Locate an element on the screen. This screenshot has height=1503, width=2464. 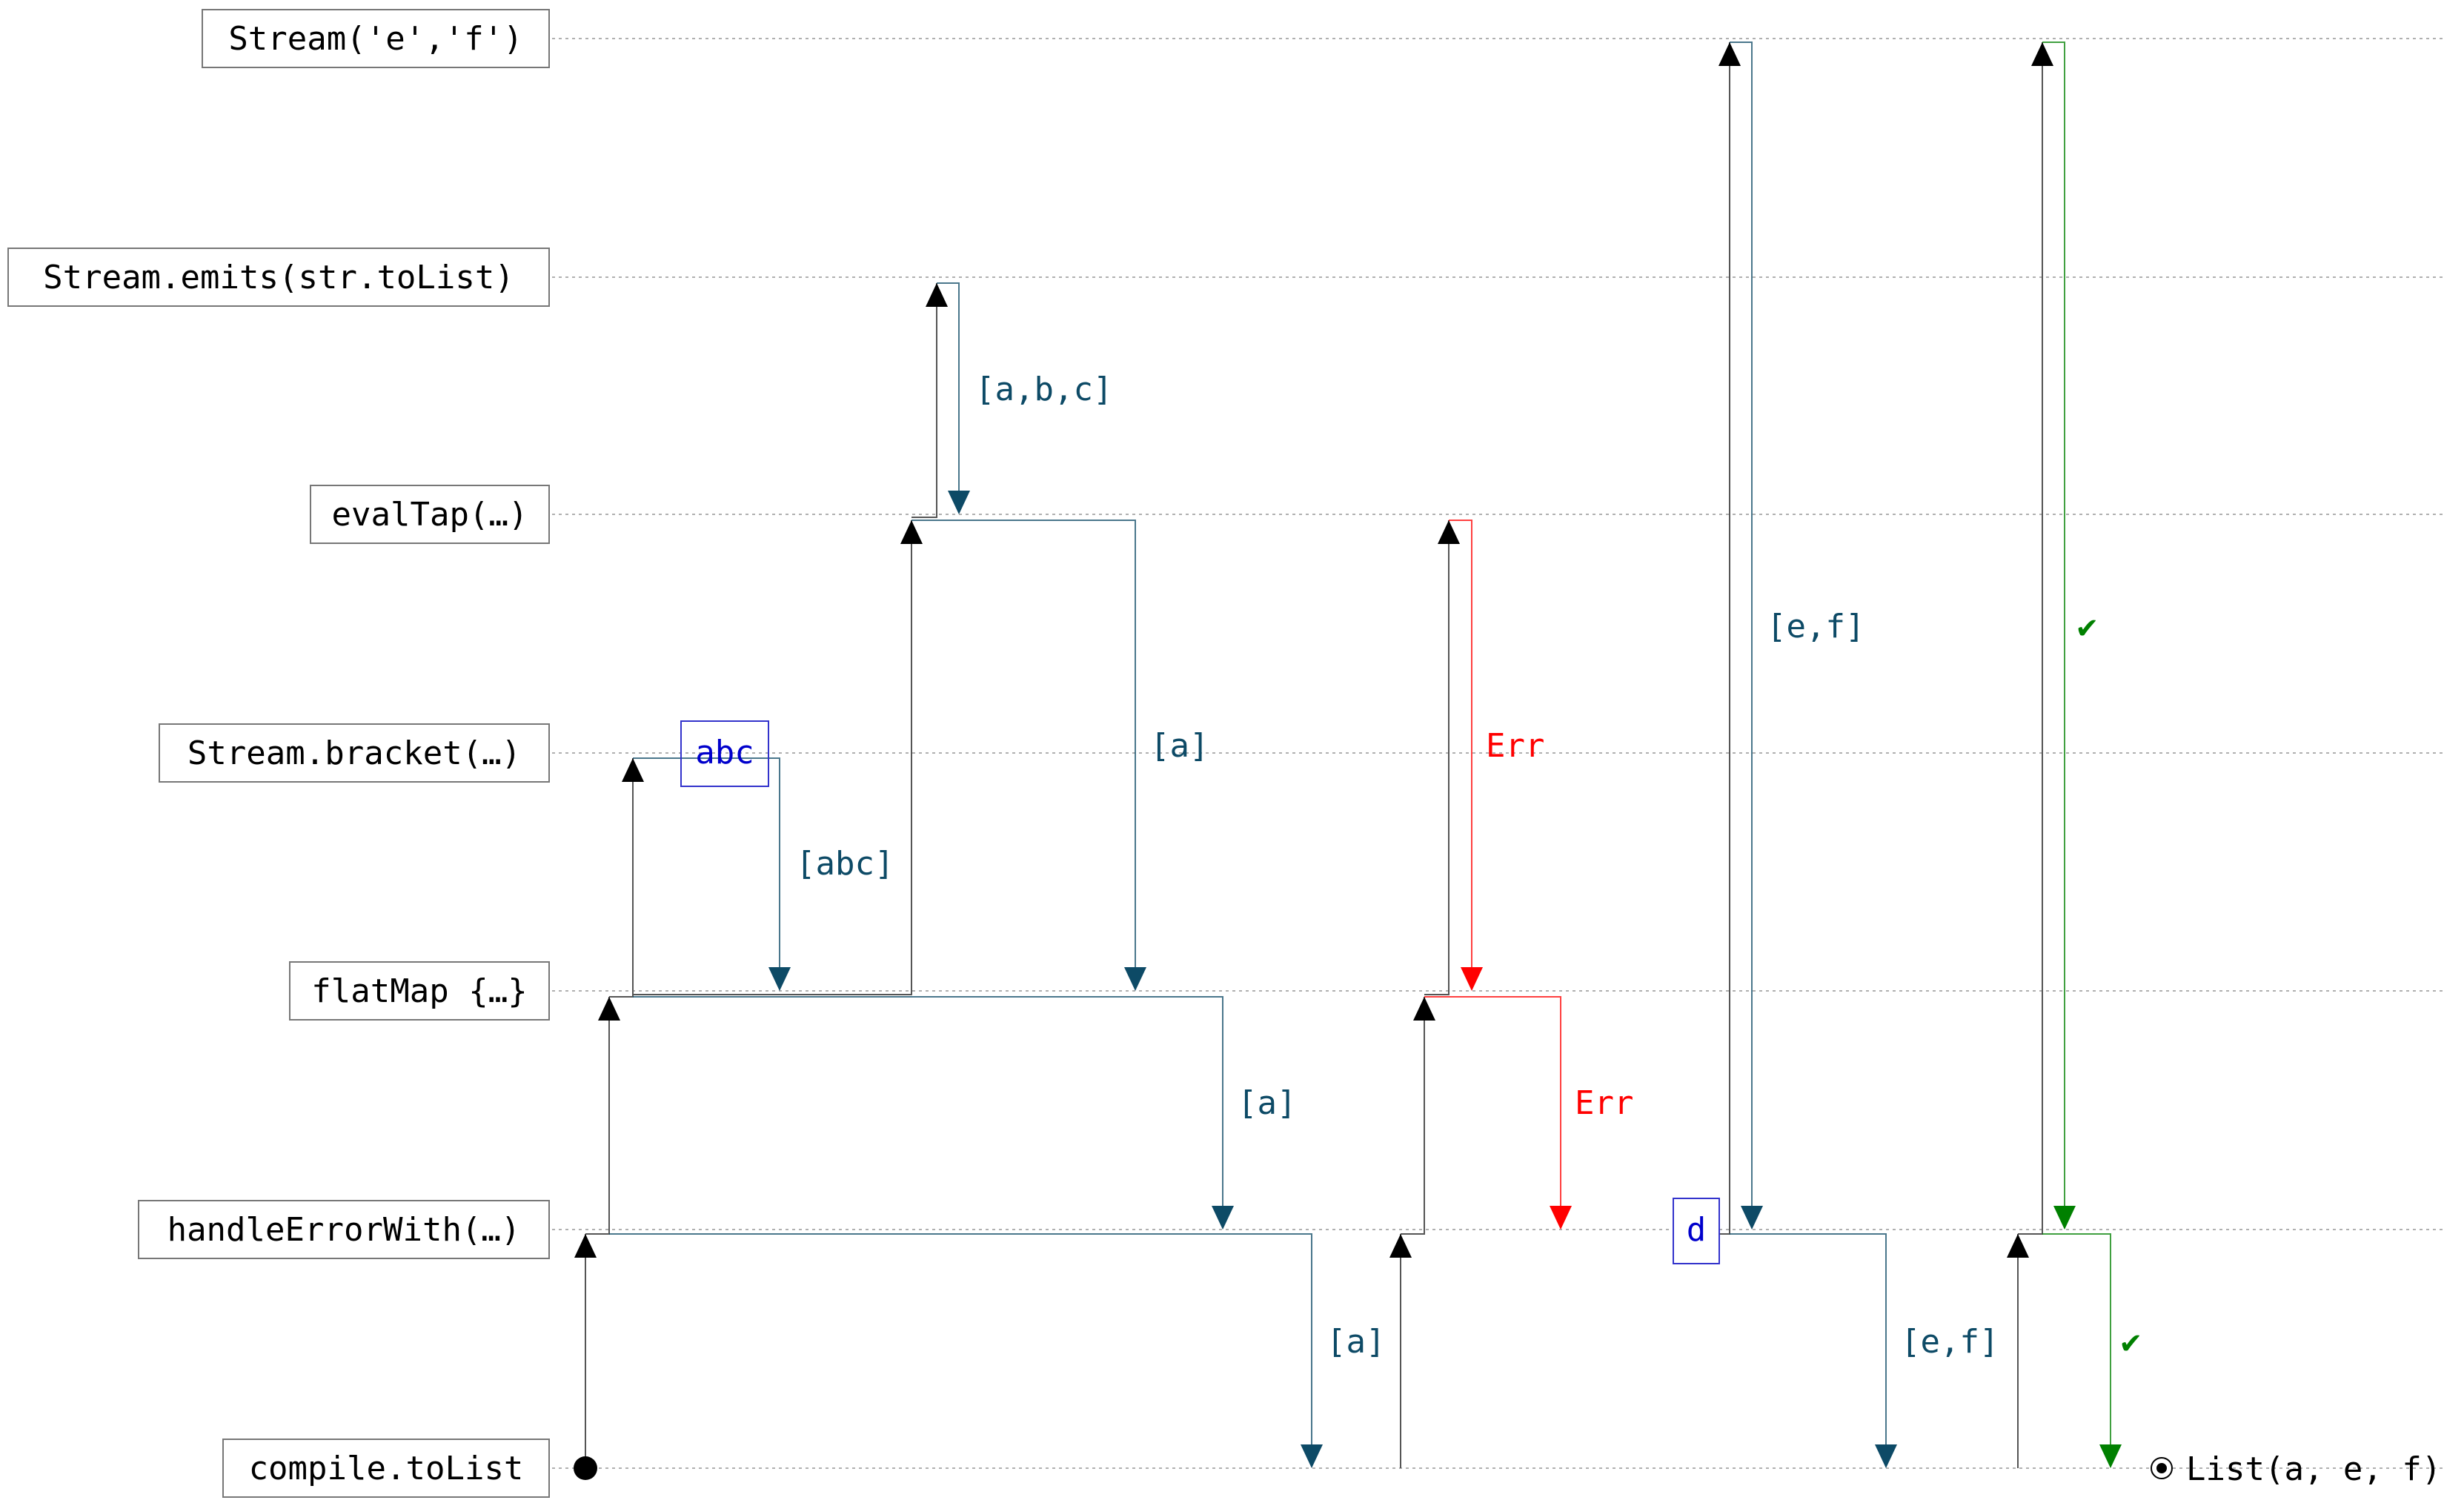
pull-handle-to-stream-ef is located at coordinates (1703, 638).